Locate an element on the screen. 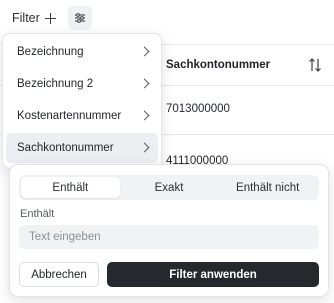  menu-item-label: Kostenartennummer is located at coordinates (69, 116).